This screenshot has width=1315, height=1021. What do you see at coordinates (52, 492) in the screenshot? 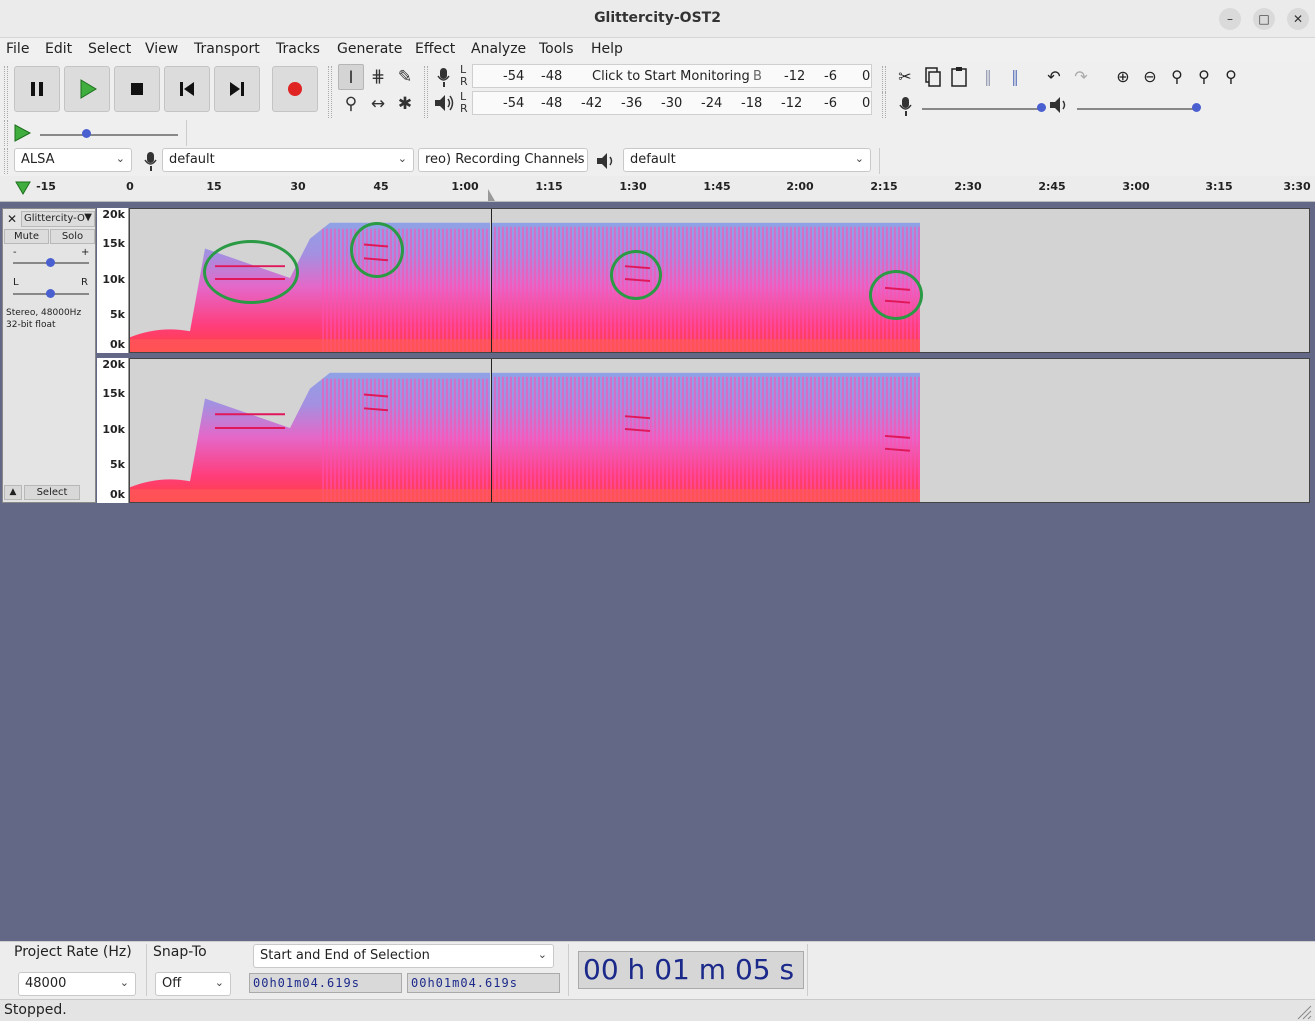
I see `select-track-button: Select` at bounding box center [52, 492].